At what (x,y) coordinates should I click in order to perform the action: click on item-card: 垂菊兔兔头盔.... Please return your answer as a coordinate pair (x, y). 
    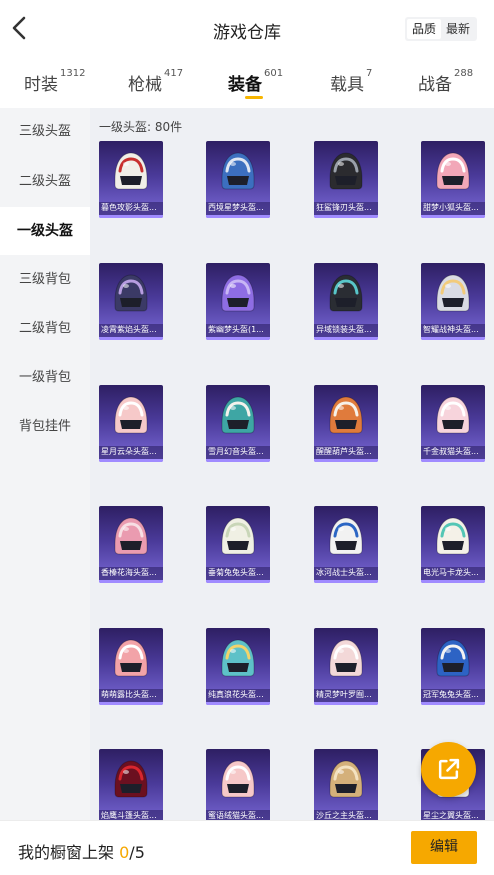
    Looking at the image, I should click on (238, 544).